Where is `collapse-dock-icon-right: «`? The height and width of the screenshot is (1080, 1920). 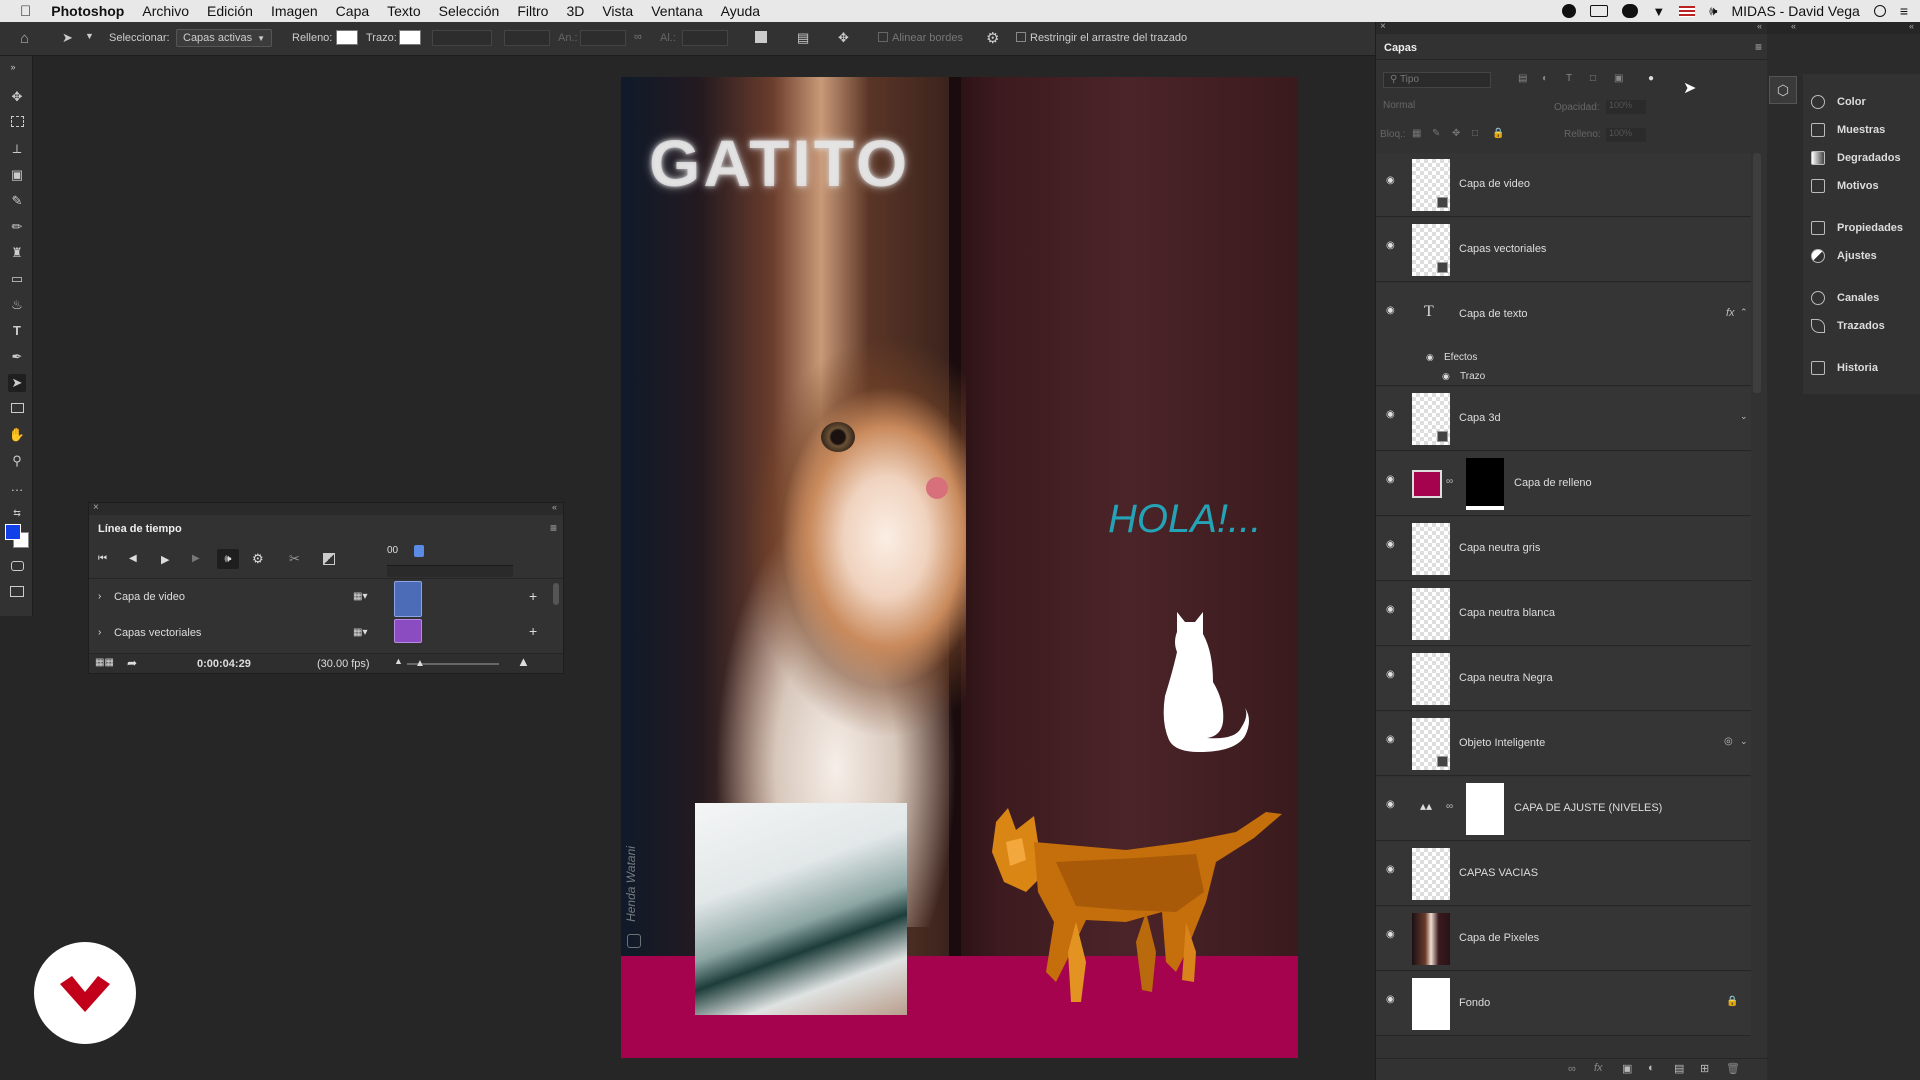 collapse-dock-icon-right: « is located at coordinates (1911, 26).